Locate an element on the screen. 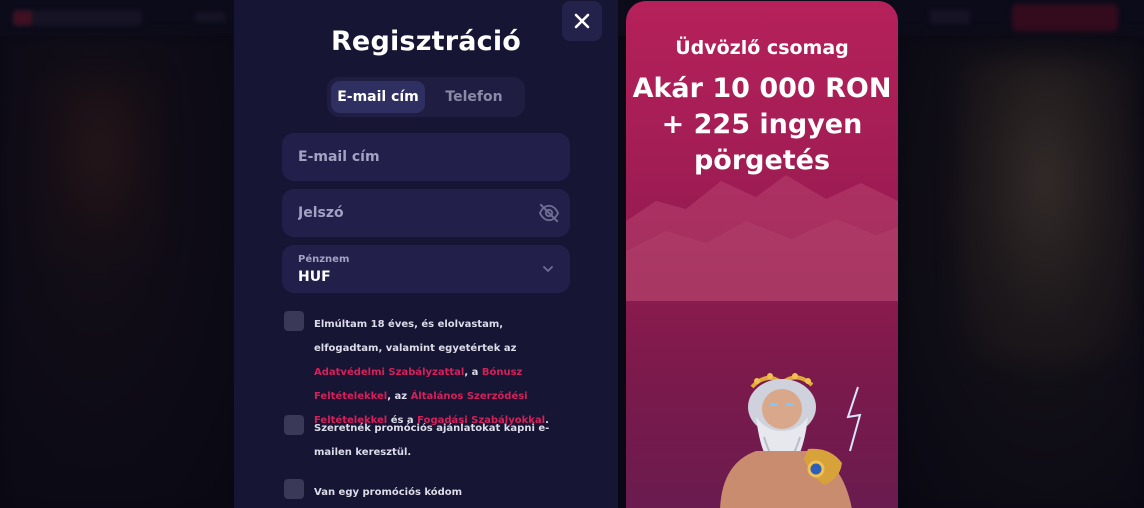 This screenshot has height=508, width=1144. password-field-wrapper is located at coordinates (426, 213).